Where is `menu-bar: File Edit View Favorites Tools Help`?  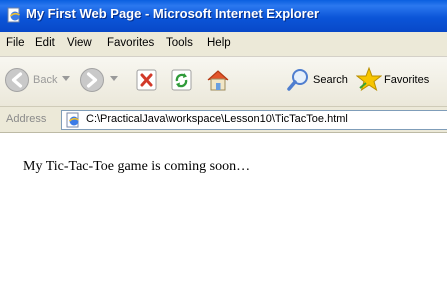 menu-bar: File Edit View Favorites Tools Help is located at coordinates (223, 44).